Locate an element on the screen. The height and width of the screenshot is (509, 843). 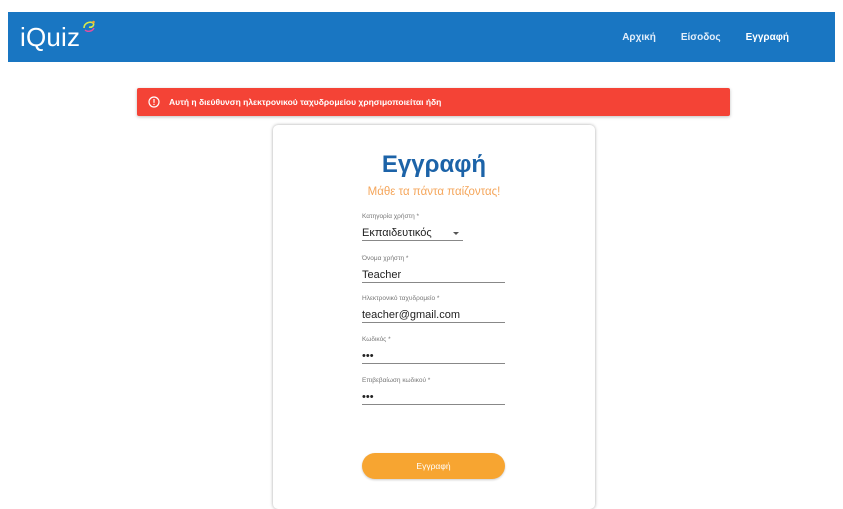
user-category-label: Κατηγορία χρήστη * is located at coordinates (391, 216).